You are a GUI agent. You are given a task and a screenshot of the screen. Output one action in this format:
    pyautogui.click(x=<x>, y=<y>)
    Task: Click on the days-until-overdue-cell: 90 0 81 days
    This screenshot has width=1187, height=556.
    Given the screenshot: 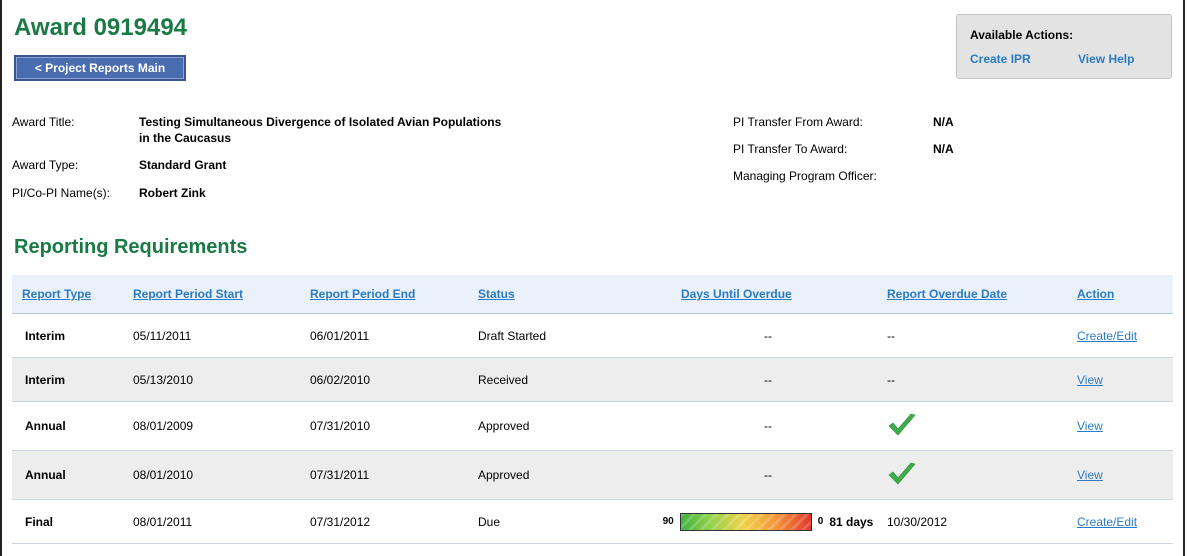 What is the action you would take?
    pyautogui.click(x=768, y=521)
    